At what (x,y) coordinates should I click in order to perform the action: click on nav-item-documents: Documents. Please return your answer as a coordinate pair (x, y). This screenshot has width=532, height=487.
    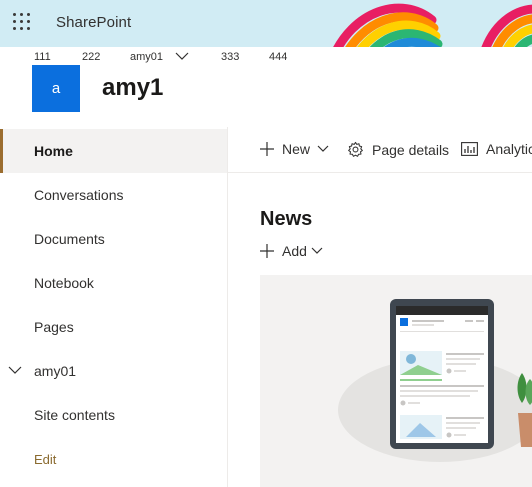
    Looking at the image, I should click on (113, 239).